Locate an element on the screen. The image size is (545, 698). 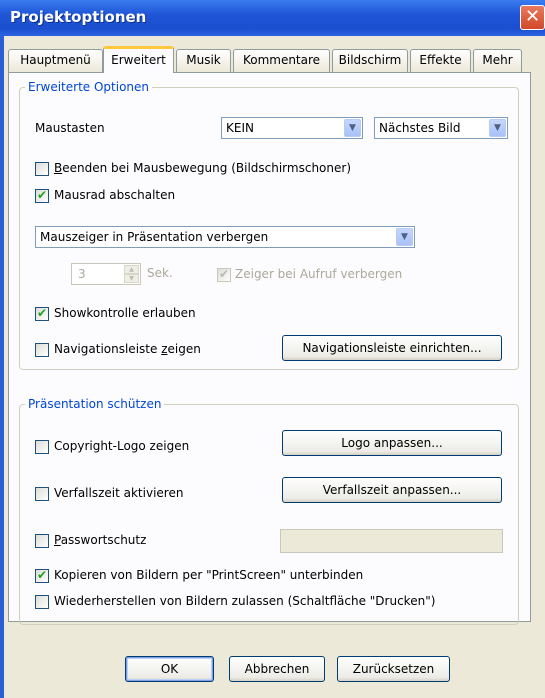
mouse-left-value: KEIN is located at coordinates (240, 128).